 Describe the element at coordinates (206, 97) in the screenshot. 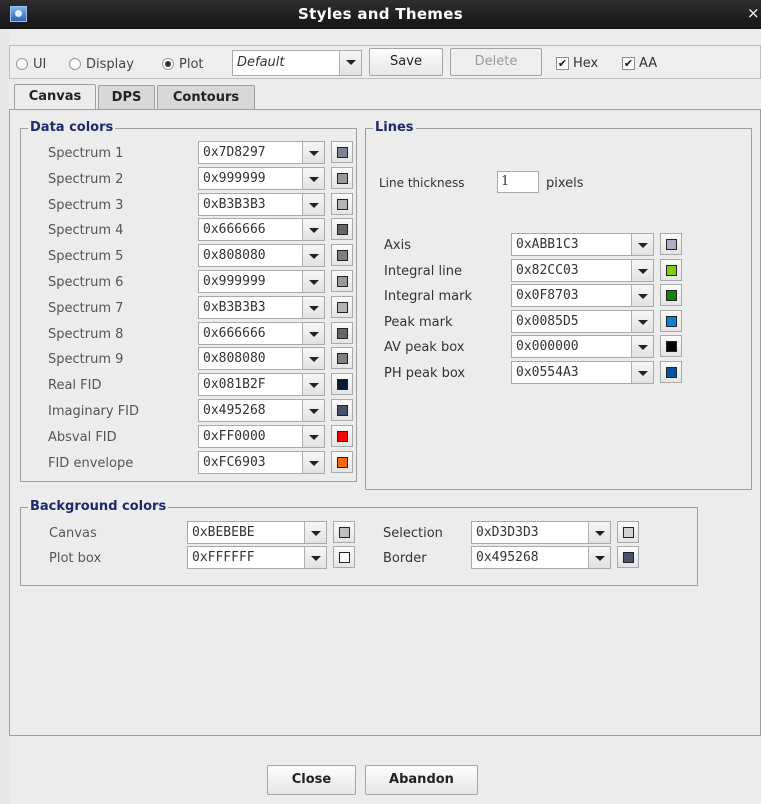

I see `tab-contours: Contours` at that location.